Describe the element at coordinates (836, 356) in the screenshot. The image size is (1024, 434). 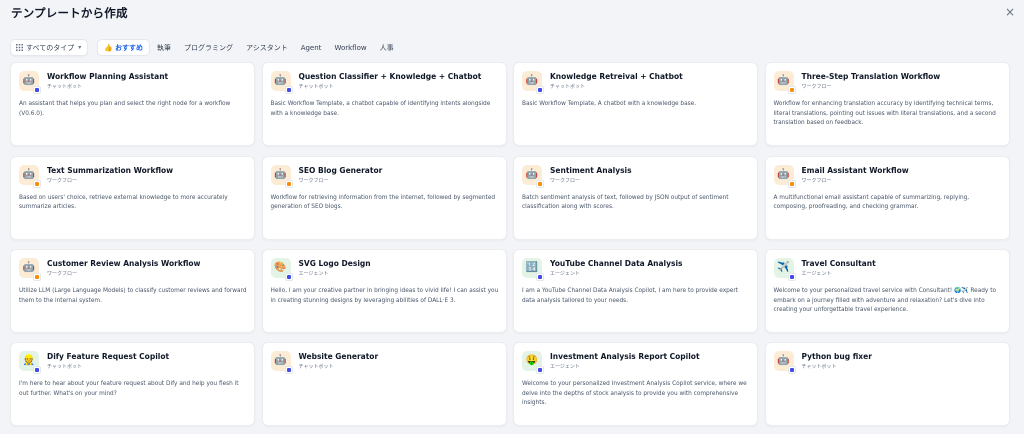
I see `template-name: Python bug fixer` at that location.